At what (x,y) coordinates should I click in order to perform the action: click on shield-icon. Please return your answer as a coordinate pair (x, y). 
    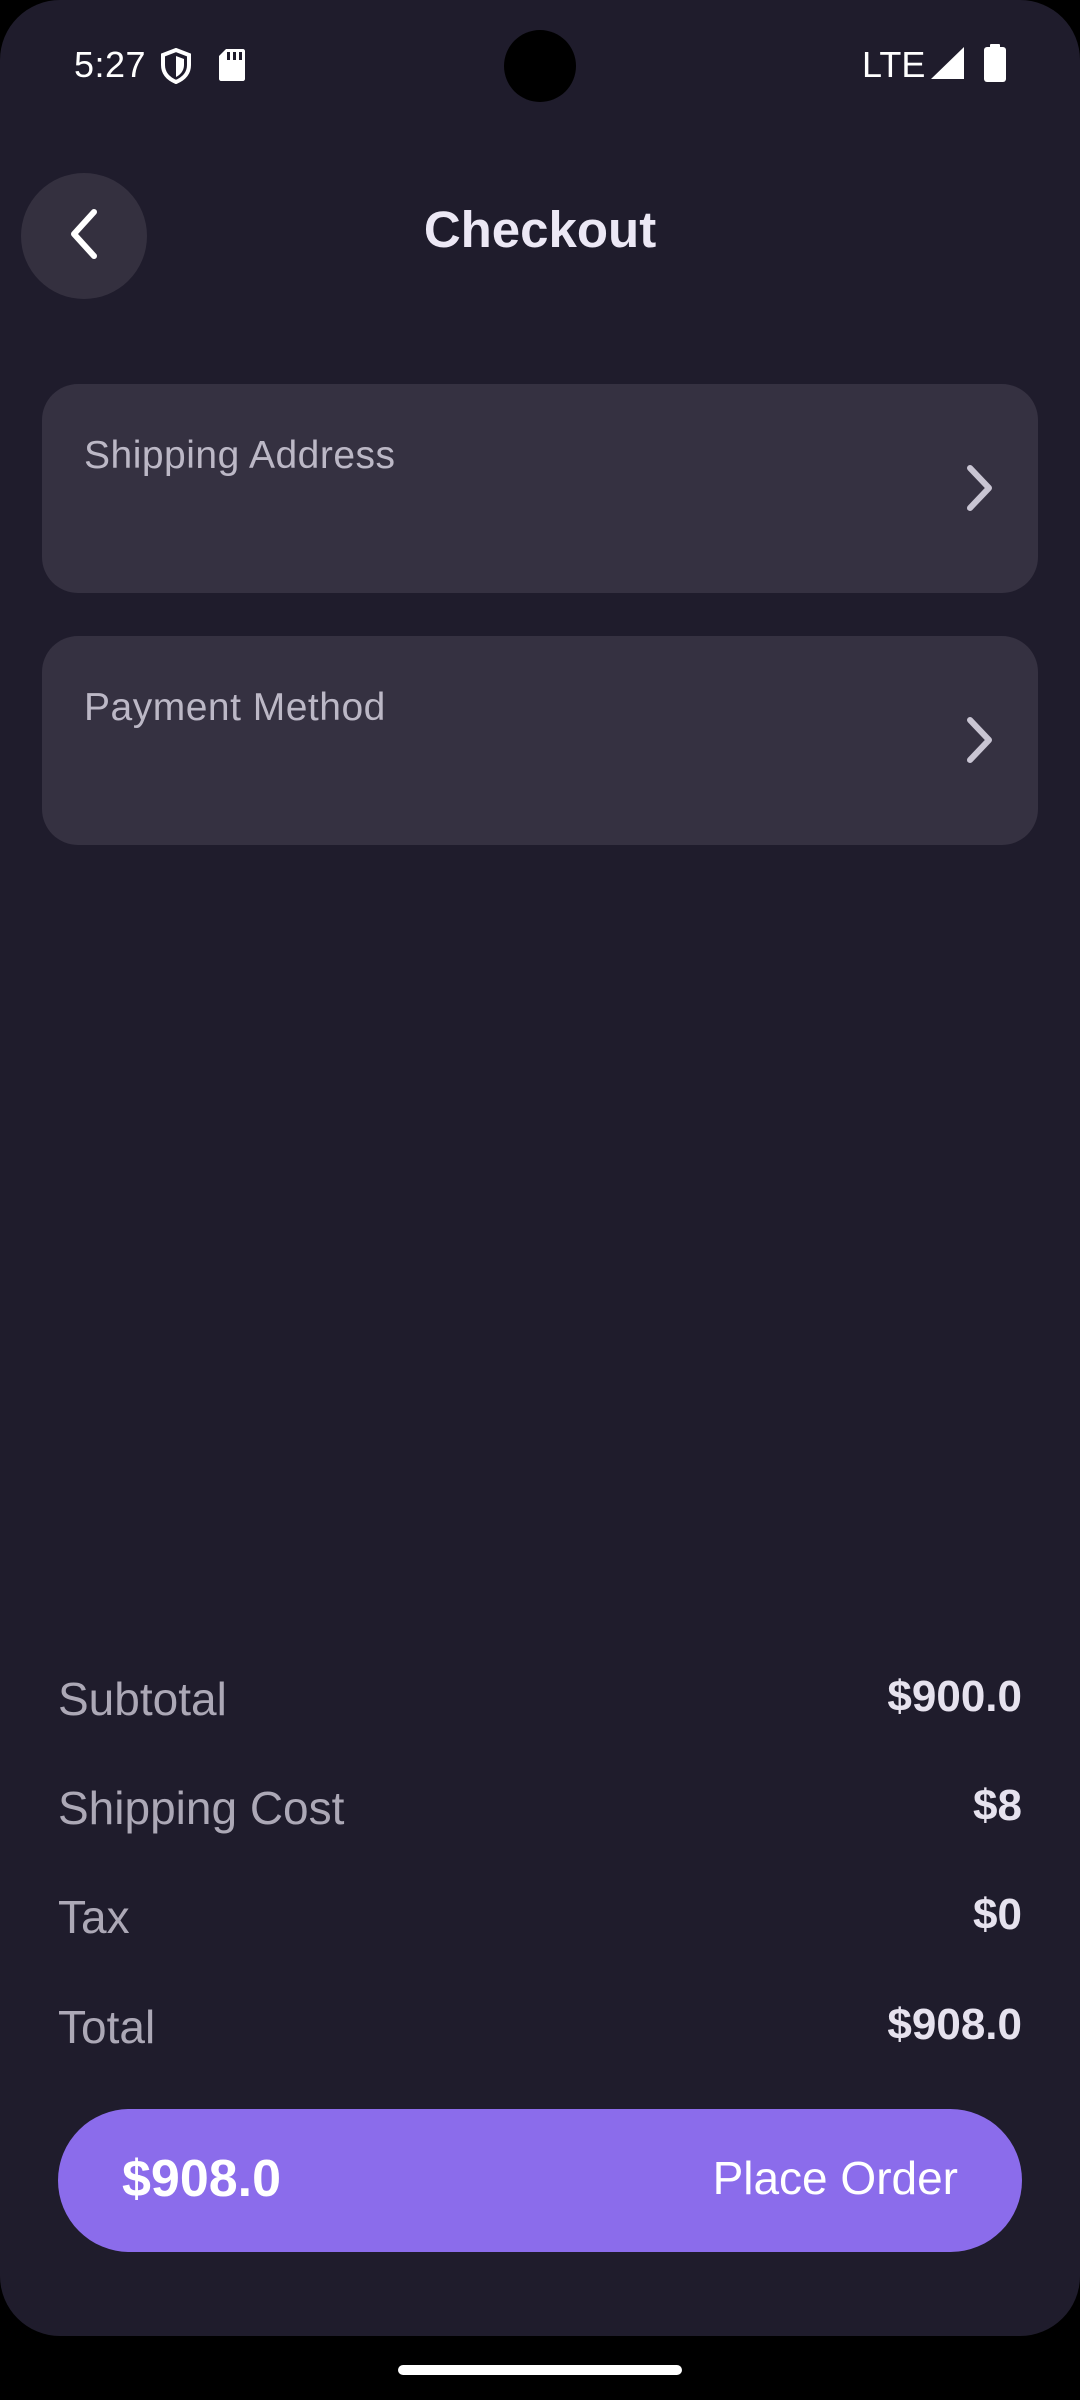
    Looking at the image, I should click on (176, 68).